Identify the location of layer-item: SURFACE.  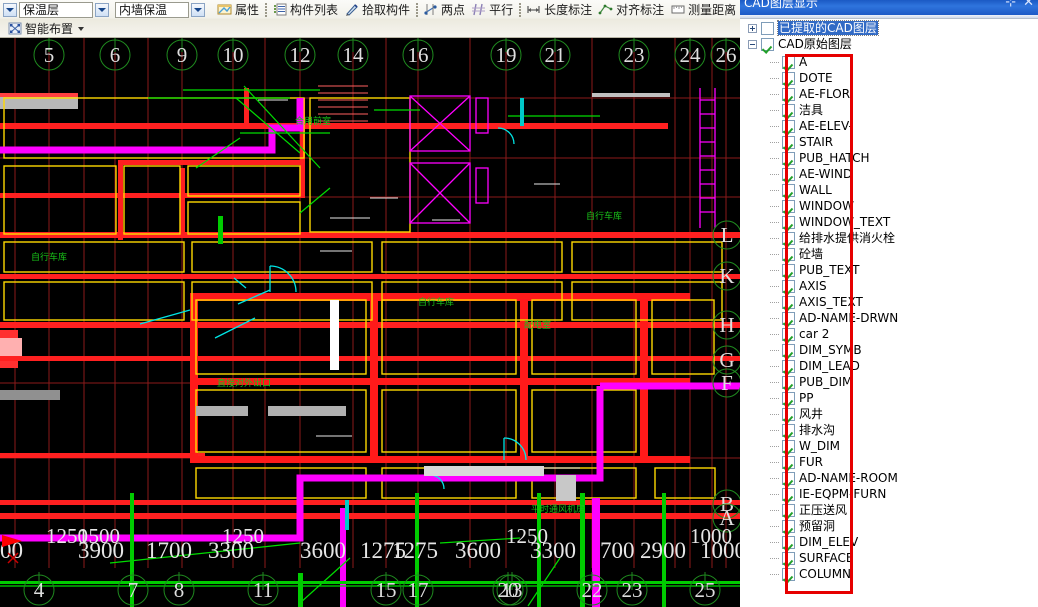
(889, 558).